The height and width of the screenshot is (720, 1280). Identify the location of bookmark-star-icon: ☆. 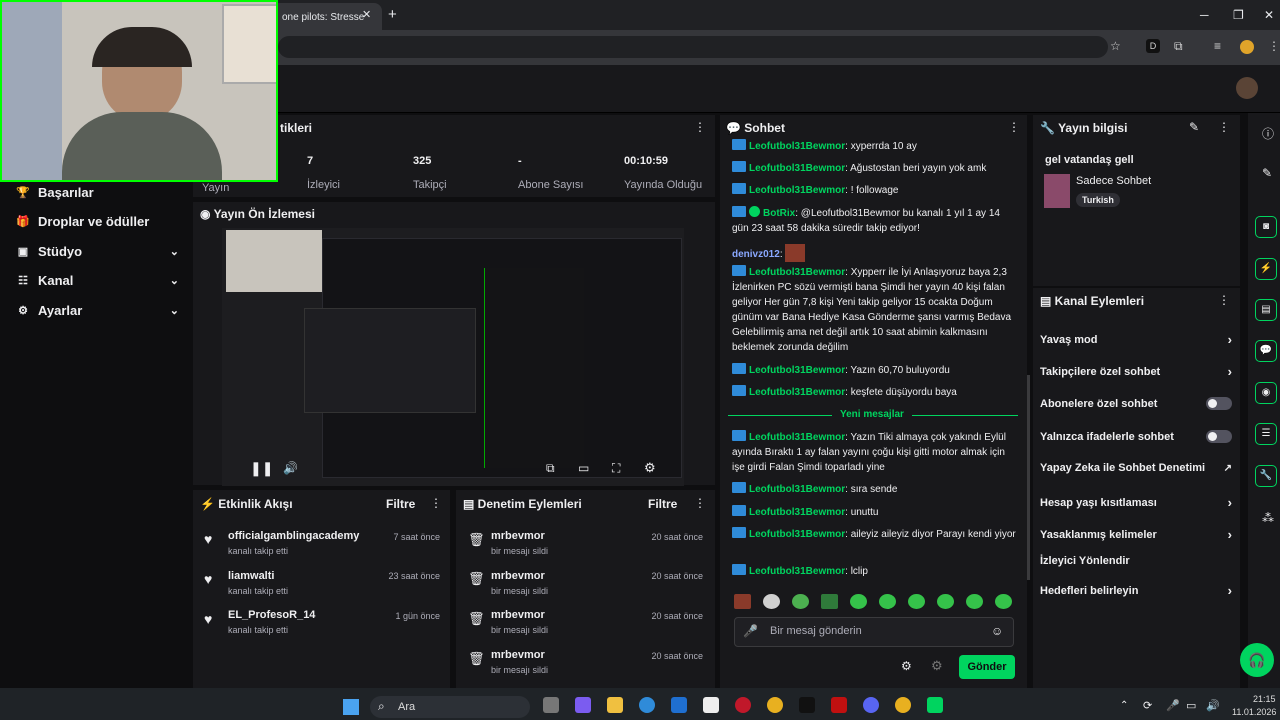
(1115, 46).